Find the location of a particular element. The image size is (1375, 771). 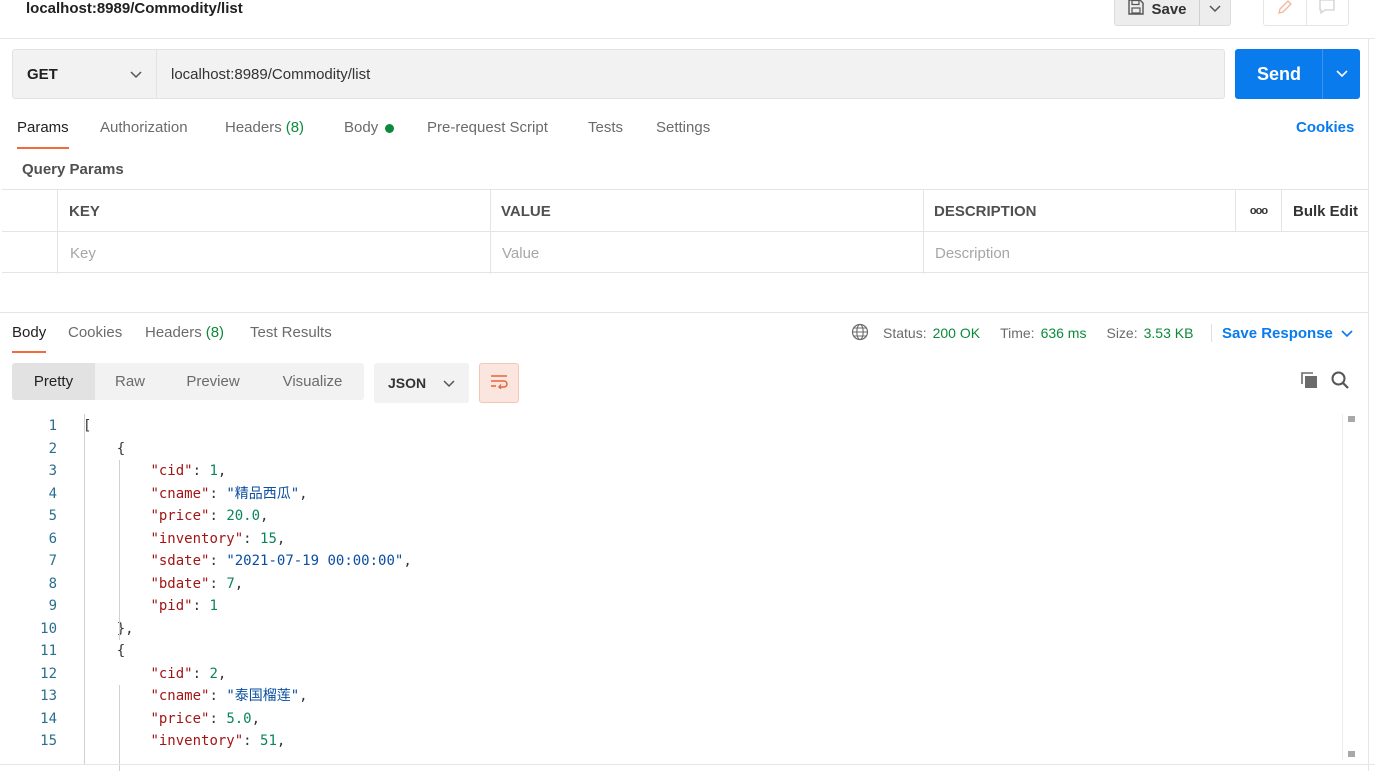

description-input: Description is located at coordinates (1146, 253).